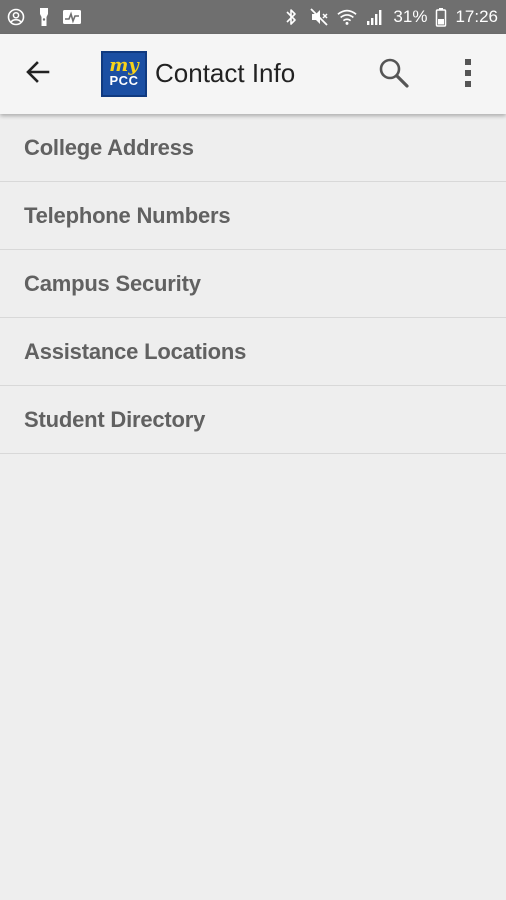 This screenshot has height=900, width=506. Describe the element at coordinates (319, 17) in the screenshot. I see `mute-icon` at that location.